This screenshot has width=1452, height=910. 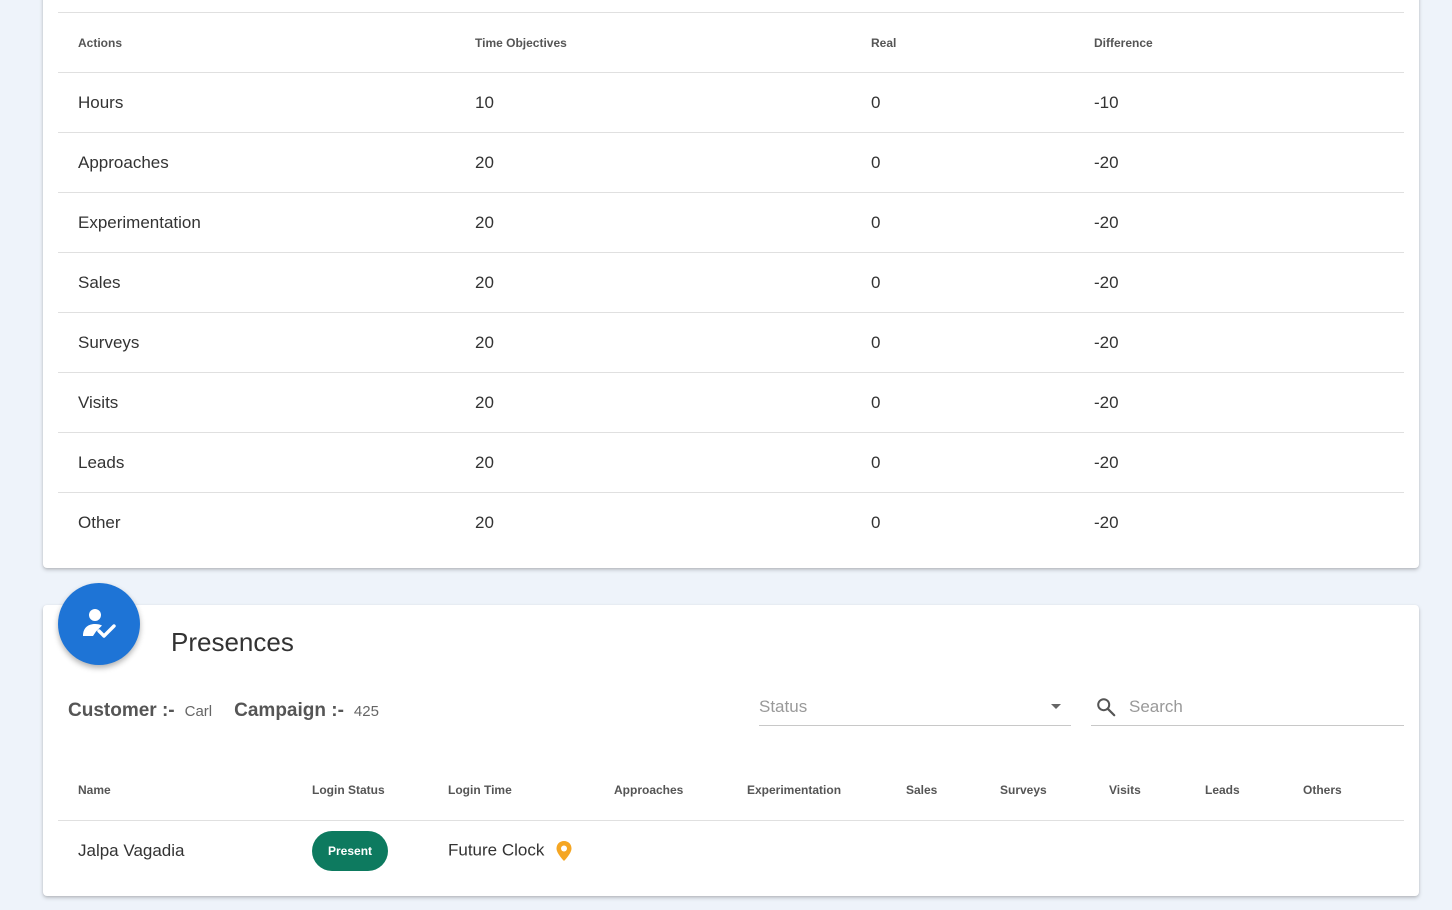 I want to click on column-header-visits: Visits, so click(x=1157, y=790).